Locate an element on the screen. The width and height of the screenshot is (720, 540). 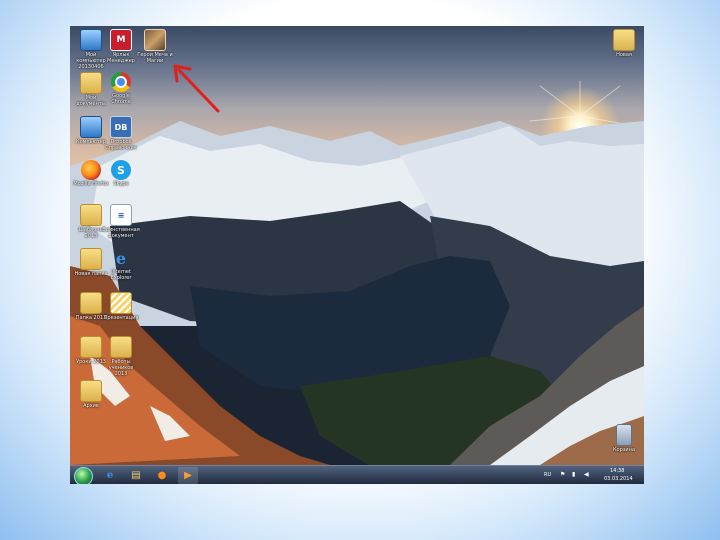
red-pointer-arrow is located at coordinates (196, 88).